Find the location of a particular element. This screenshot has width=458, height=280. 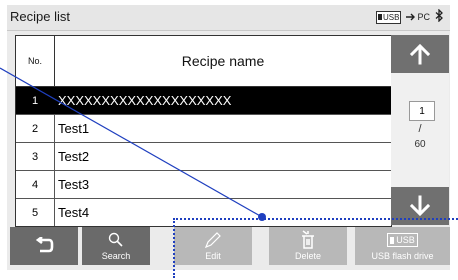

back-button is located at coordinates (44, 246).